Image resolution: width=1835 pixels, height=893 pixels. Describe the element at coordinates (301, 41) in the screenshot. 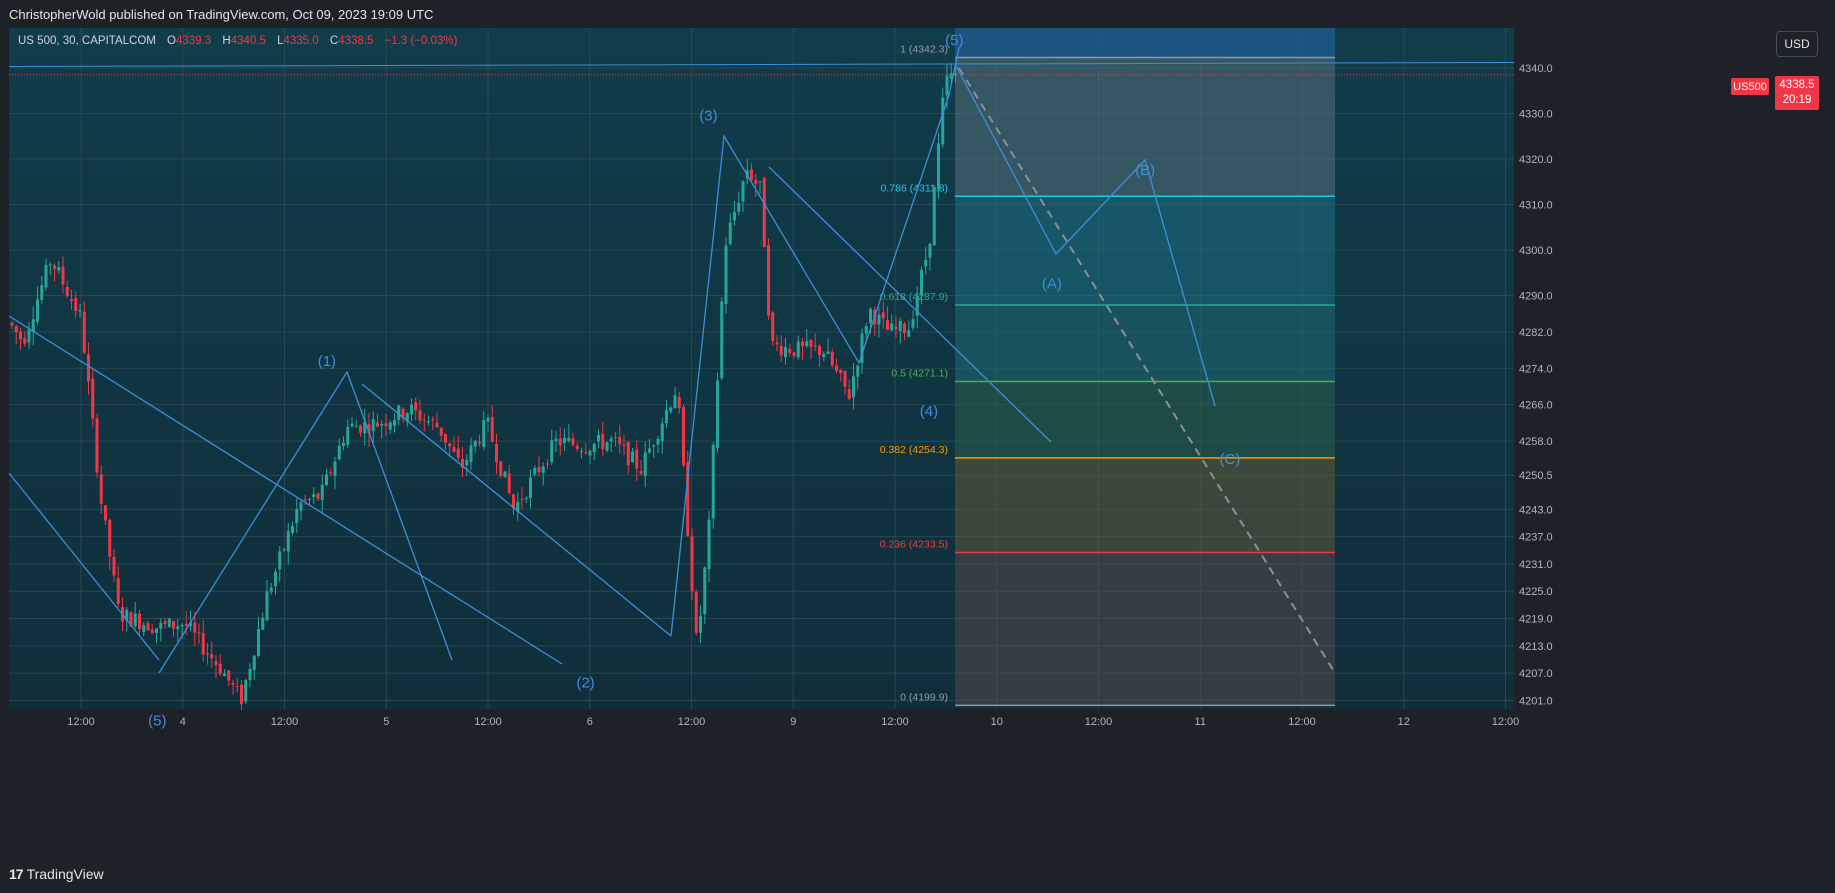

I see `low-value: 4335.0` at that location.